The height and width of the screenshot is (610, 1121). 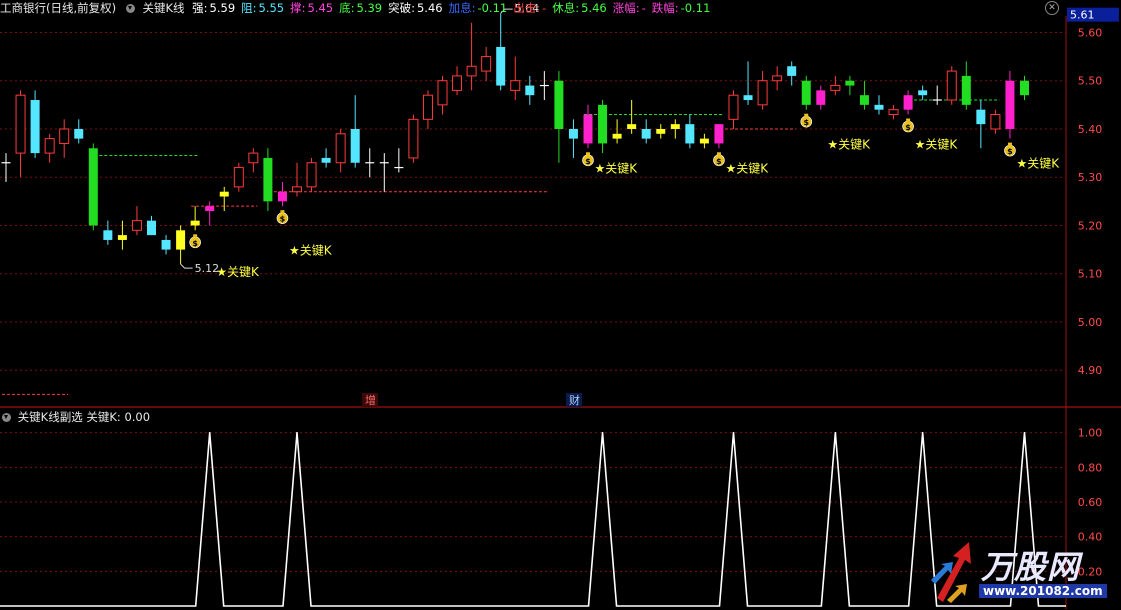 I want to click on main-y-tick: 5.30, so click(x=1090, y=177).